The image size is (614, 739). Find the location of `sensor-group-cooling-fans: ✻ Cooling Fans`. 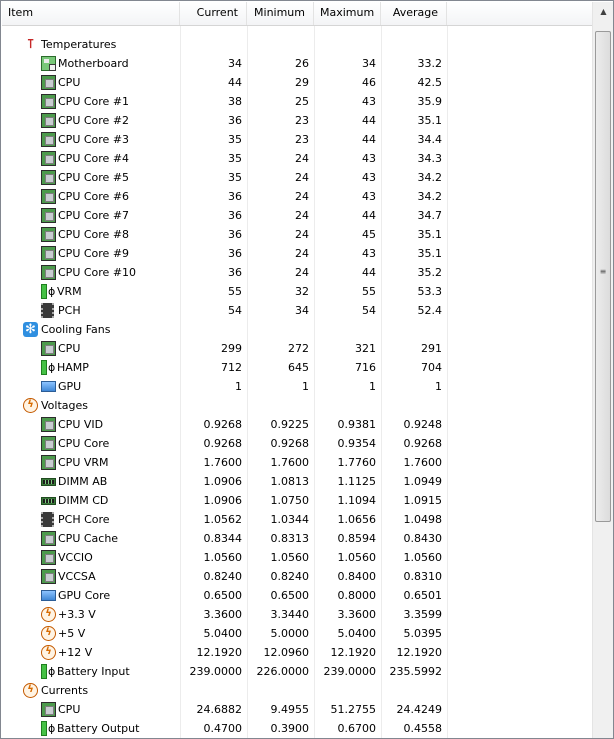

sensor-group-cooling-fans: ✻ Cooling Fans is located at coordinates (297, 329).